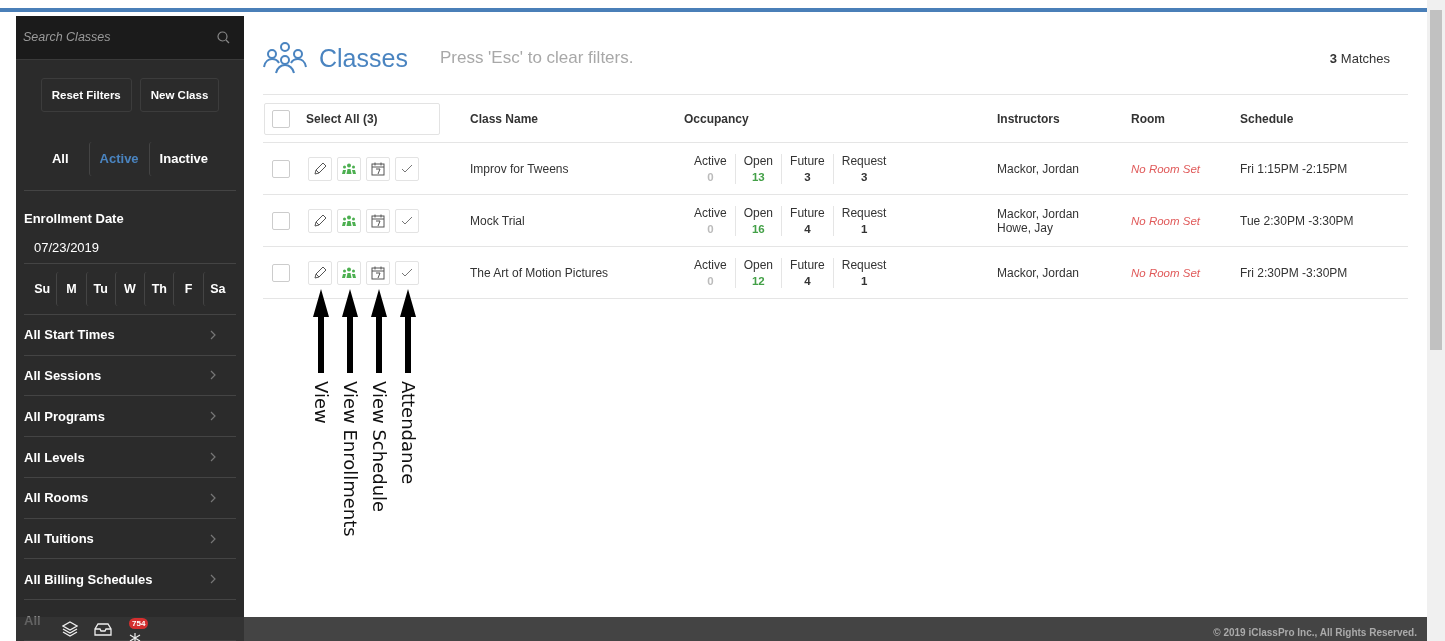 This screenshot has height=641, width=1445. I want to click on search-field: Search Classes, so click(130, 38).